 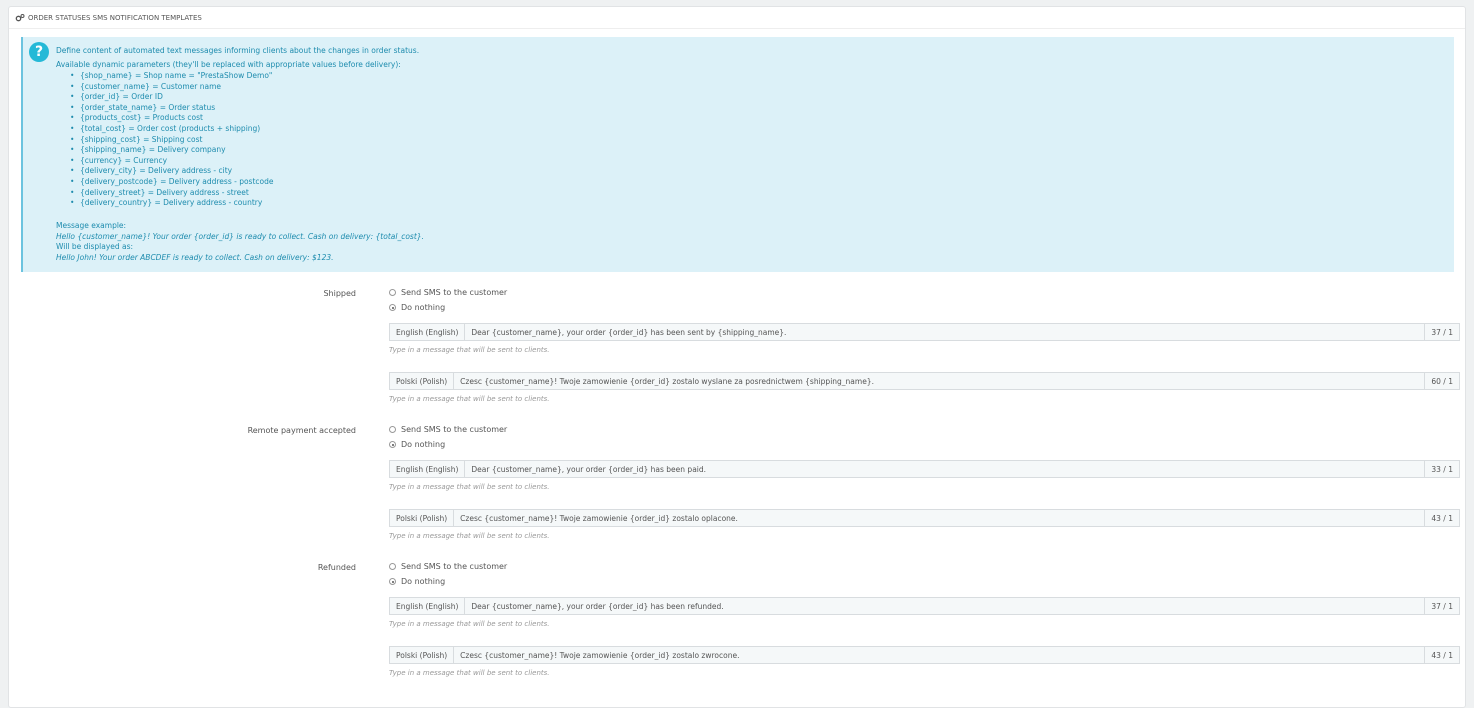 I want to click on info-param: {currency} = Currency, so click(x=118, y=161).